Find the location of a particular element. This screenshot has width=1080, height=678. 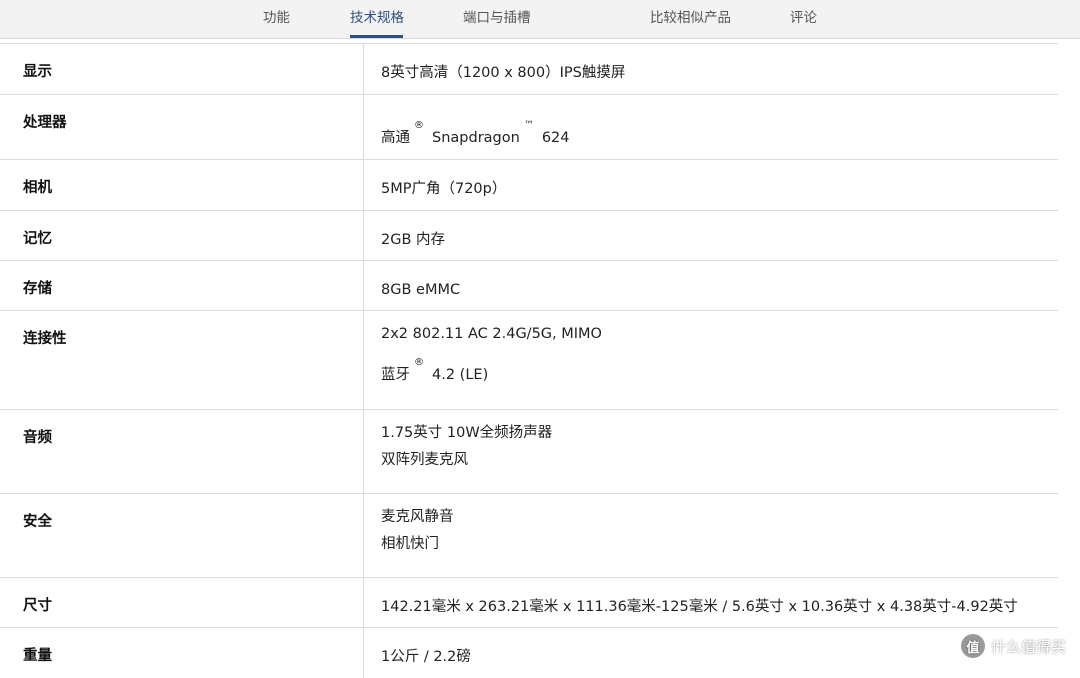

spec-label: 相机 is located at coordinates (37, 186).